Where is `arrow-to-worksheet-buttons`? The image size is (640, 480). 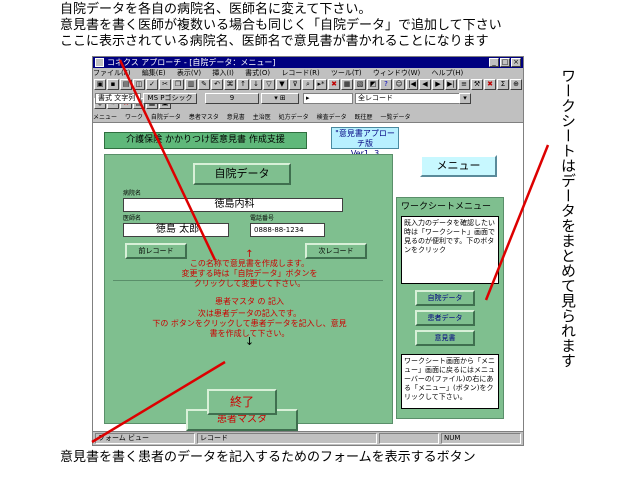
arrow-to-worksheet-buttons is located at coordinates (517, 222).